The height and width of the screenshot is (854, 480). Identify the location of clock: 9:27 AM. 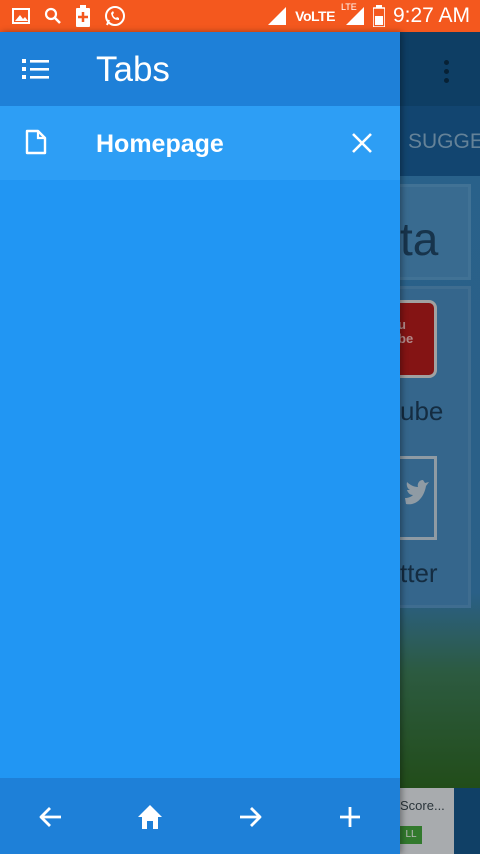
(431, 15).